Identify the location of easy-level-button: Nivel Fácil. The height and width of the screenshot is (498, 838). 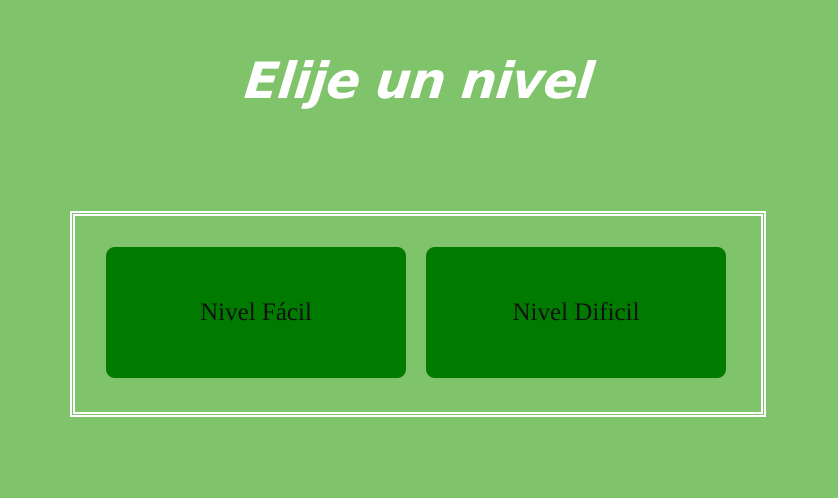
(256, 312).